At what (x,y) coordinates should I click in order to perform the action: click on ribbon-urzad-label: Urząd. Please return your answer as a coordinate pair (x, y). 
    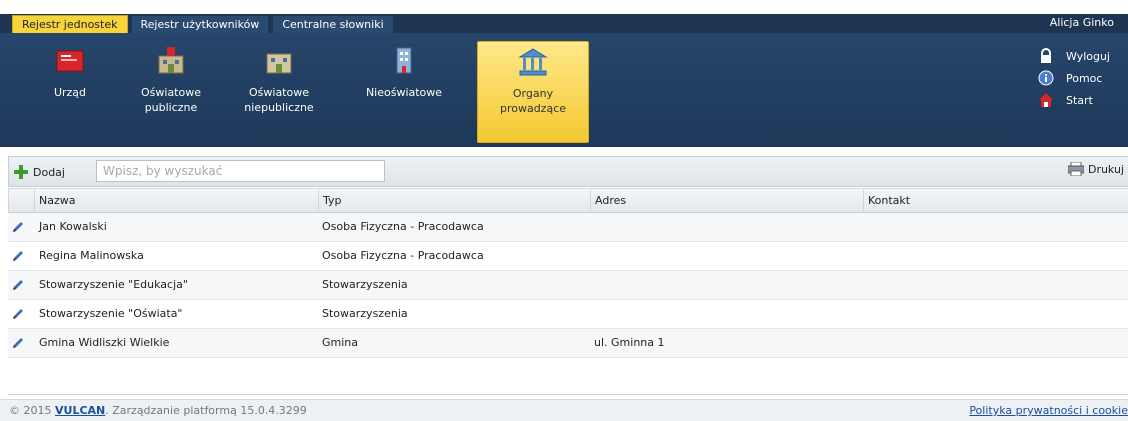
    Looking at the image, I should click on (70, 92).